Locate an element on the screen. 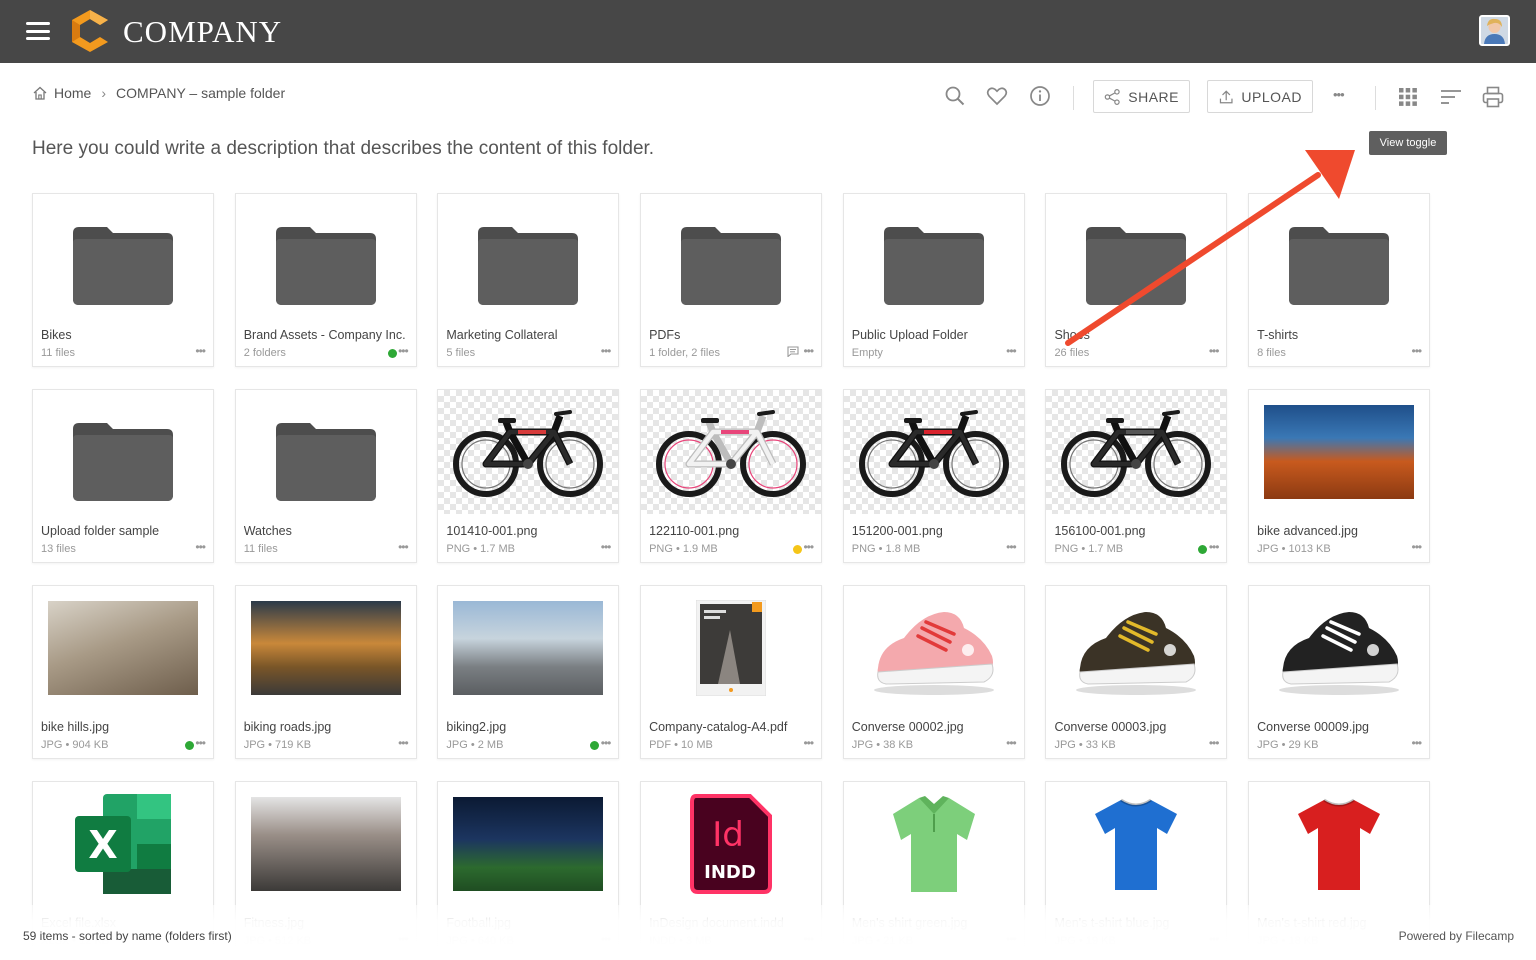 This screenshot has height=960, width=1536. file-name: Converse 00002.jpg is located at coordinates (907, 727).